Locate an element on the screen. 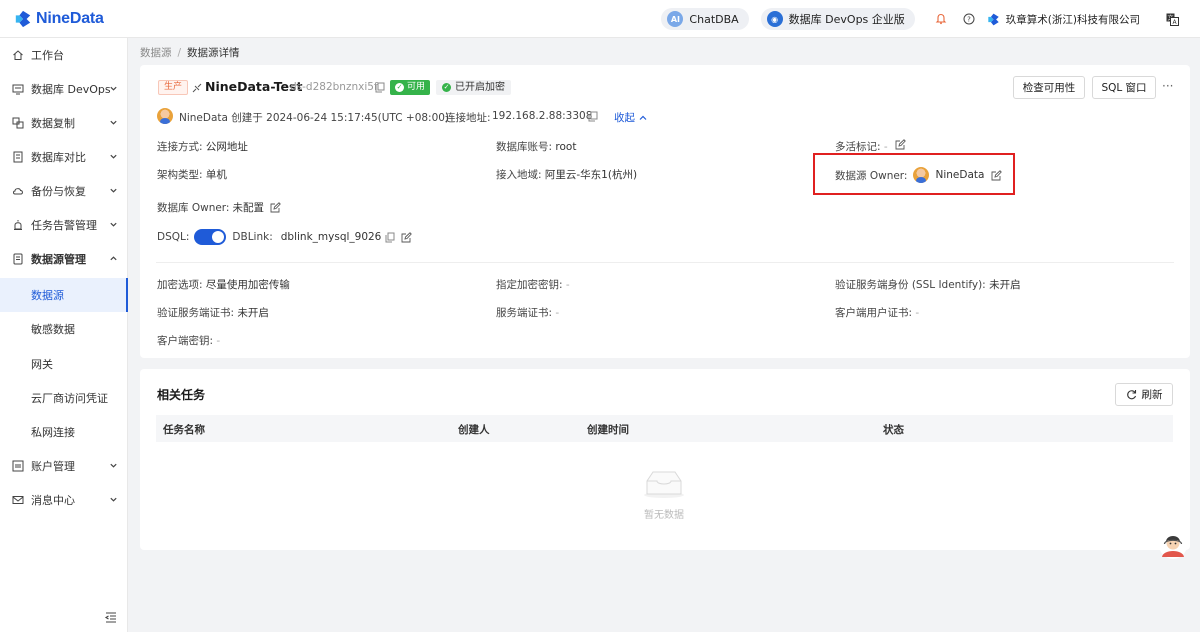 The image size is (1200, 632). home-icon is located at coordinates (18, 55).